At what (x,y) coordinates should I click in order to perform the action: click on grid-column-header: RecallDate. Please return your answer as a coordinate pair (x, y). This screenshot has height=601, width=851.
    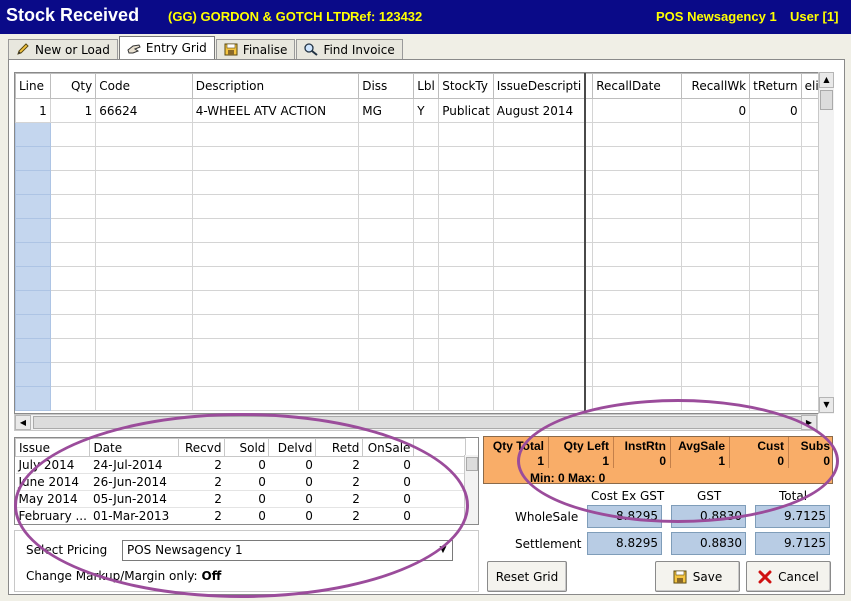
    Looking at the image, I should click on (637, 86).